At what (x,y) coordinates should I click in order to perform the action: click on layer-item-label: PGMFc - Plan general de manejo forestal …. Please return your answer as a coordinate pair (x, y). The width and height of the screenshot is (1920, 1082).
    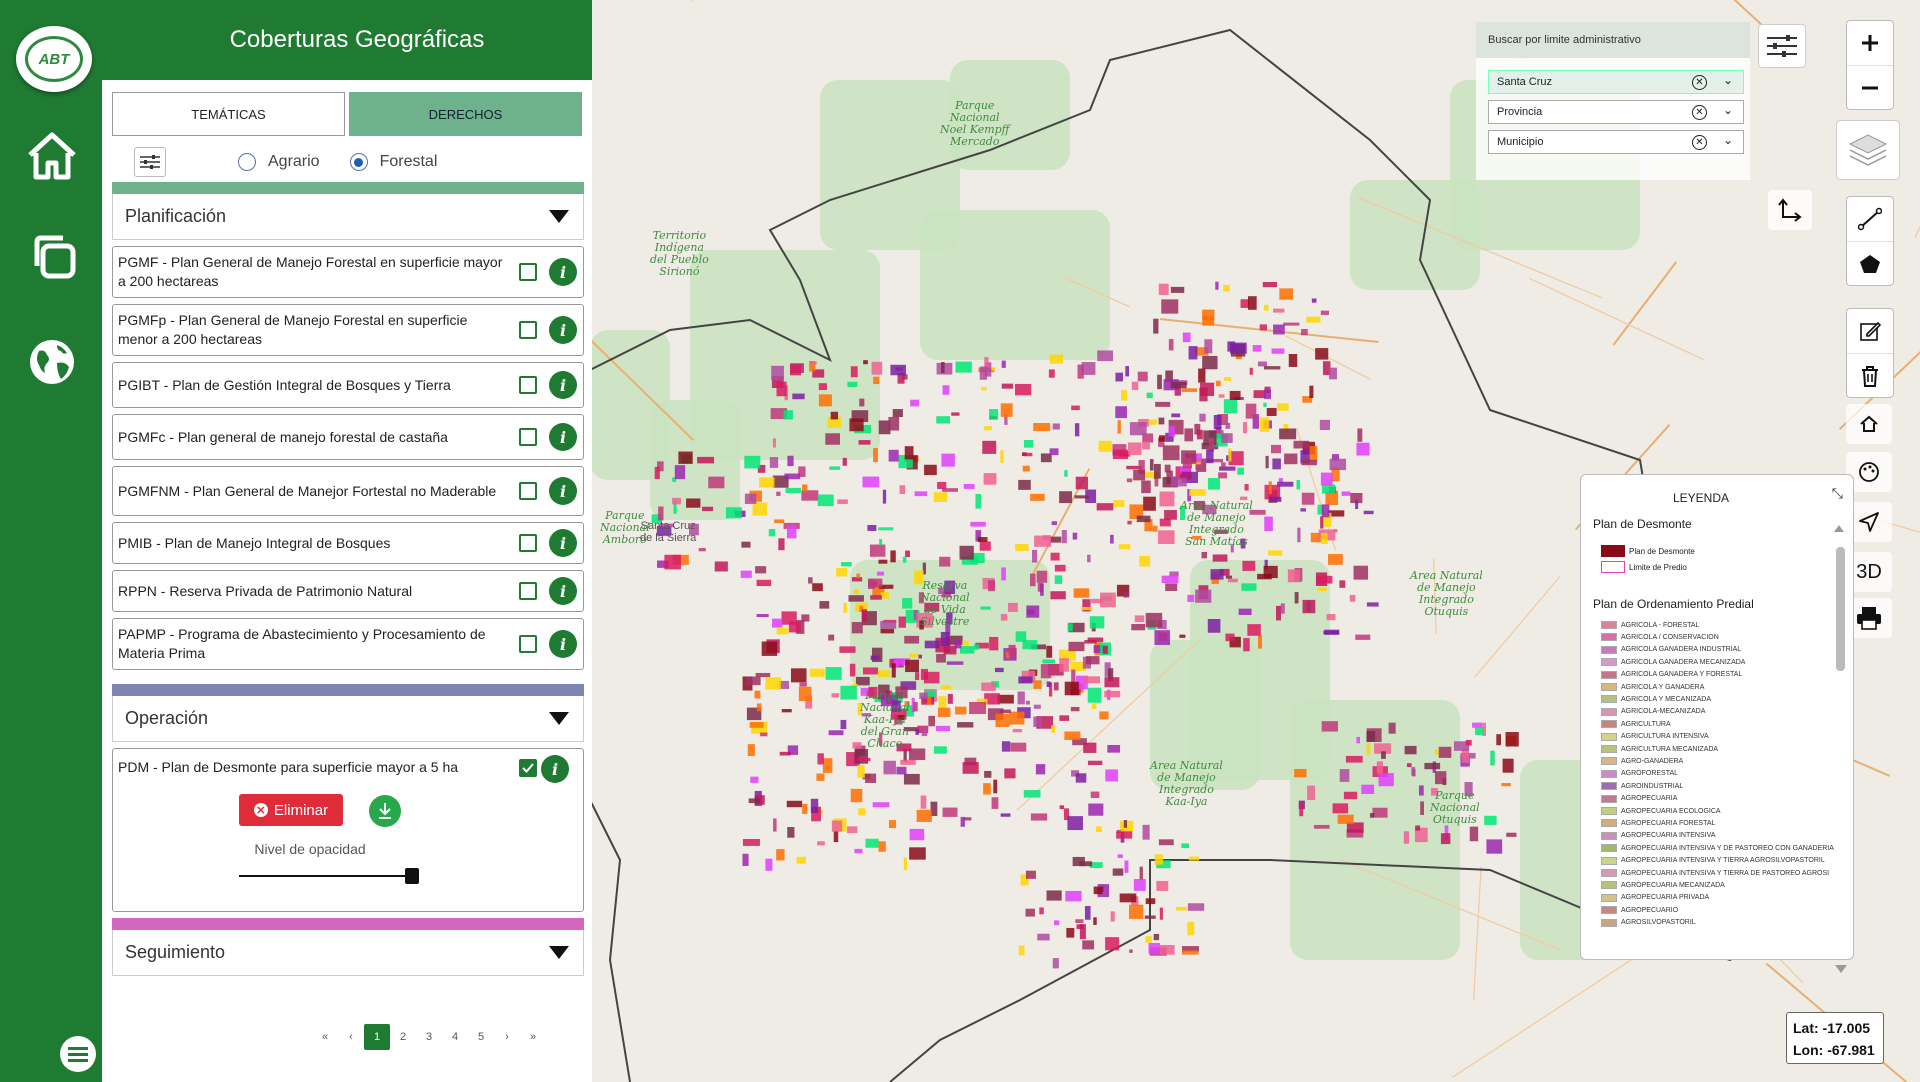
    Looking at the image, I should click on (283, 436).